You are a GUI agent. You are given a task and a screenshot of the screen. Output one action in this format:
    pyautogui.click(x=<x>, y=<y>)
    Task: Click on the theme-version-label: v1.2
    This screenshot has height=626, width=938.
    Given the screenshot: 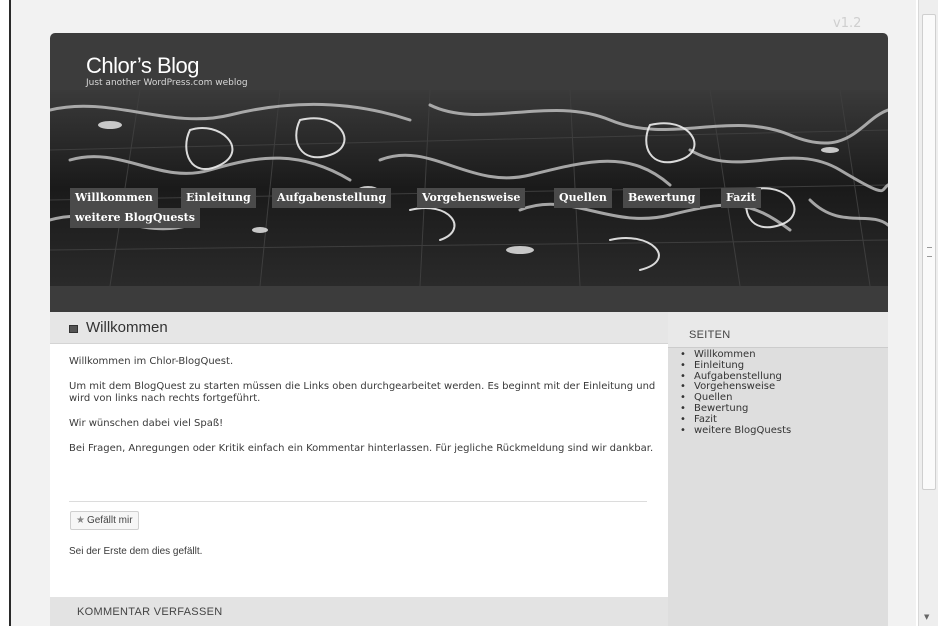 What is the action you would take?
    pyautogui.click(x=847, y=23)
    